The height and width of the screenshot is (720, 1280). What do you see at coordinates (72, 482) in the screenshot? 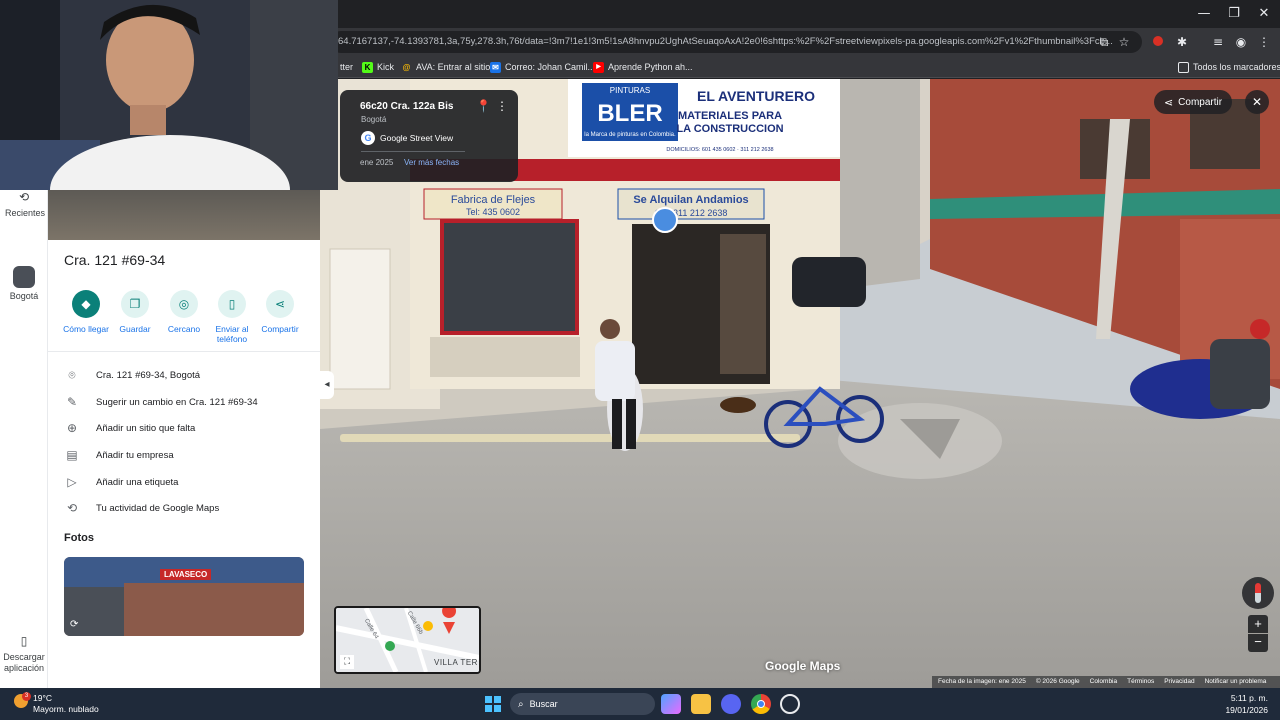
I see `label-icon: ▷` at bounding box center [72, 482].